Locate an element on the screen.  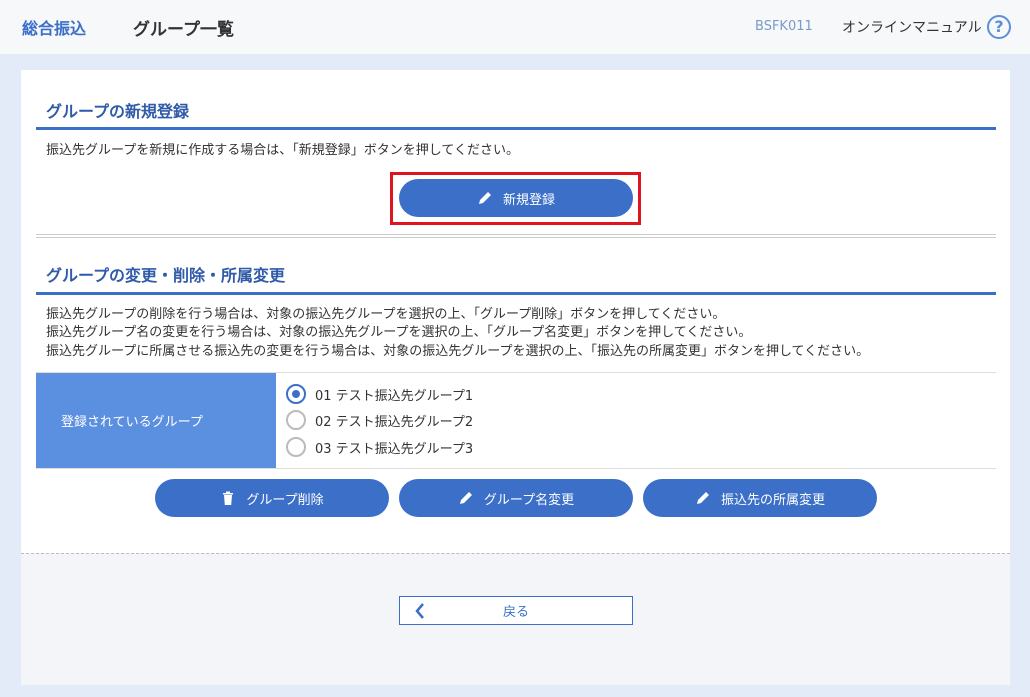
back-button-label: 戻る is located at coordinates (515, 611).